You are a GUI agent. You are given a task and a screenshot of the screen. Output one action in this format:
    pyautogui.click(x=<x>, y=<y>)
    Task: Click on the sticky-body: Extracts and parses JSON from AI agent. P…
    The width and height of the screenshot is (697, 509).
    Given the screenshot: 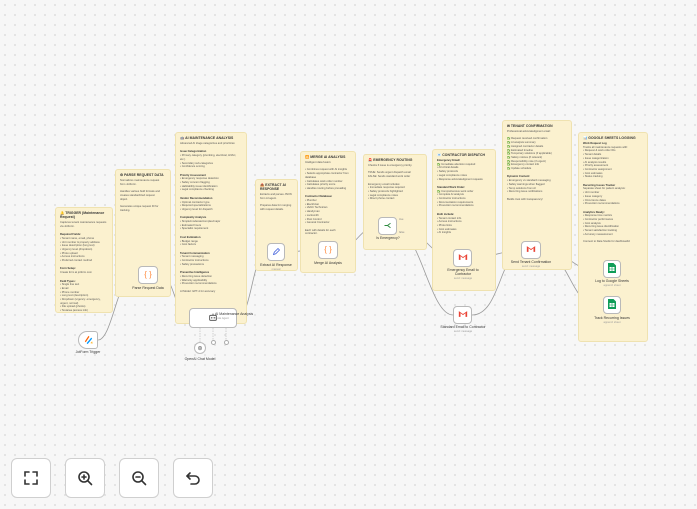 What is the action you would take?
    pyautogui.click(x=277, y=202)
    